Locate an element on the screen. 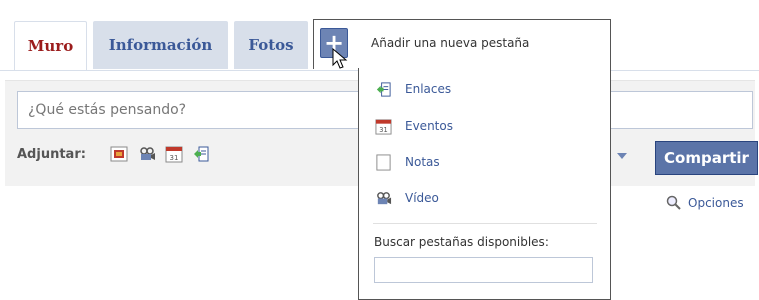  attach-label: Adjuntar: is located at coordinates (51, 154).